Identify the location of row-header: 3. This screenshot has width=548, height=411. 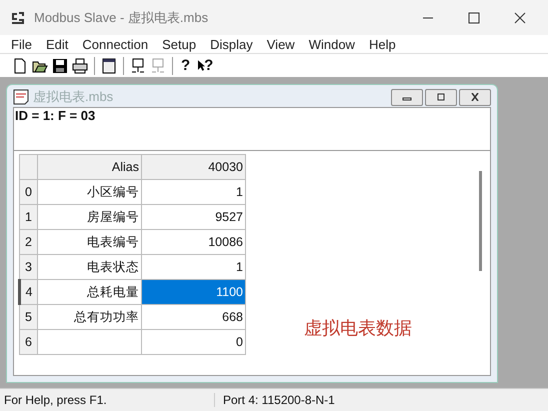
(29, 267).